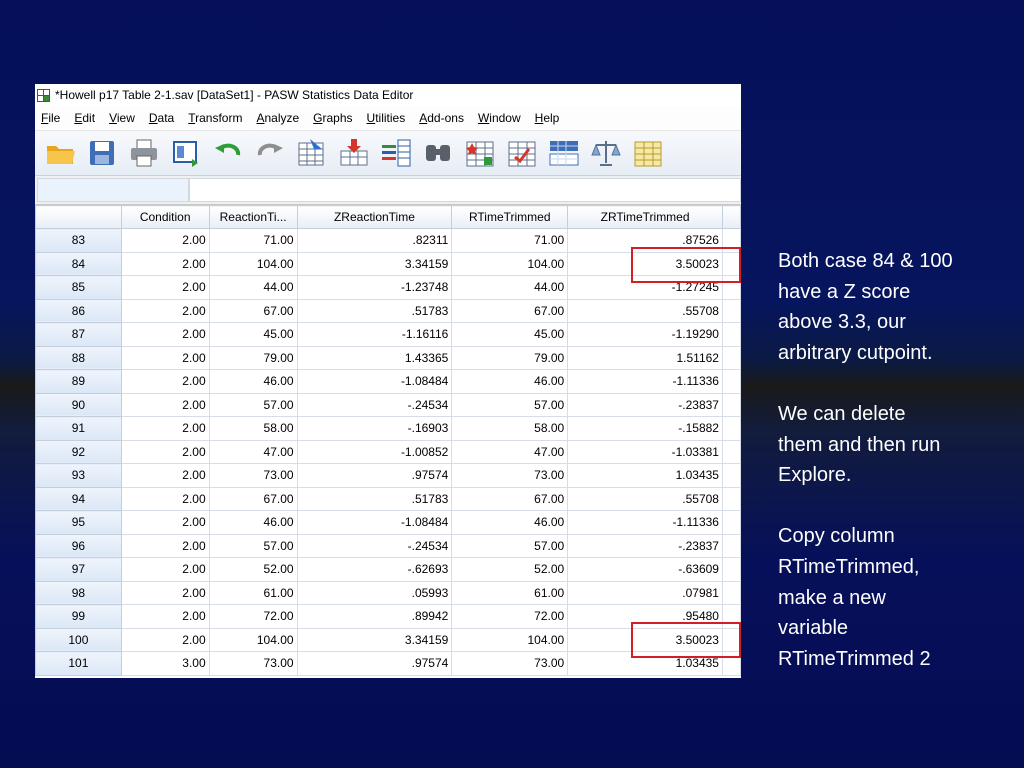 The image size is (1024, 768). I want to click on row-number: 90, so click(78, 404).